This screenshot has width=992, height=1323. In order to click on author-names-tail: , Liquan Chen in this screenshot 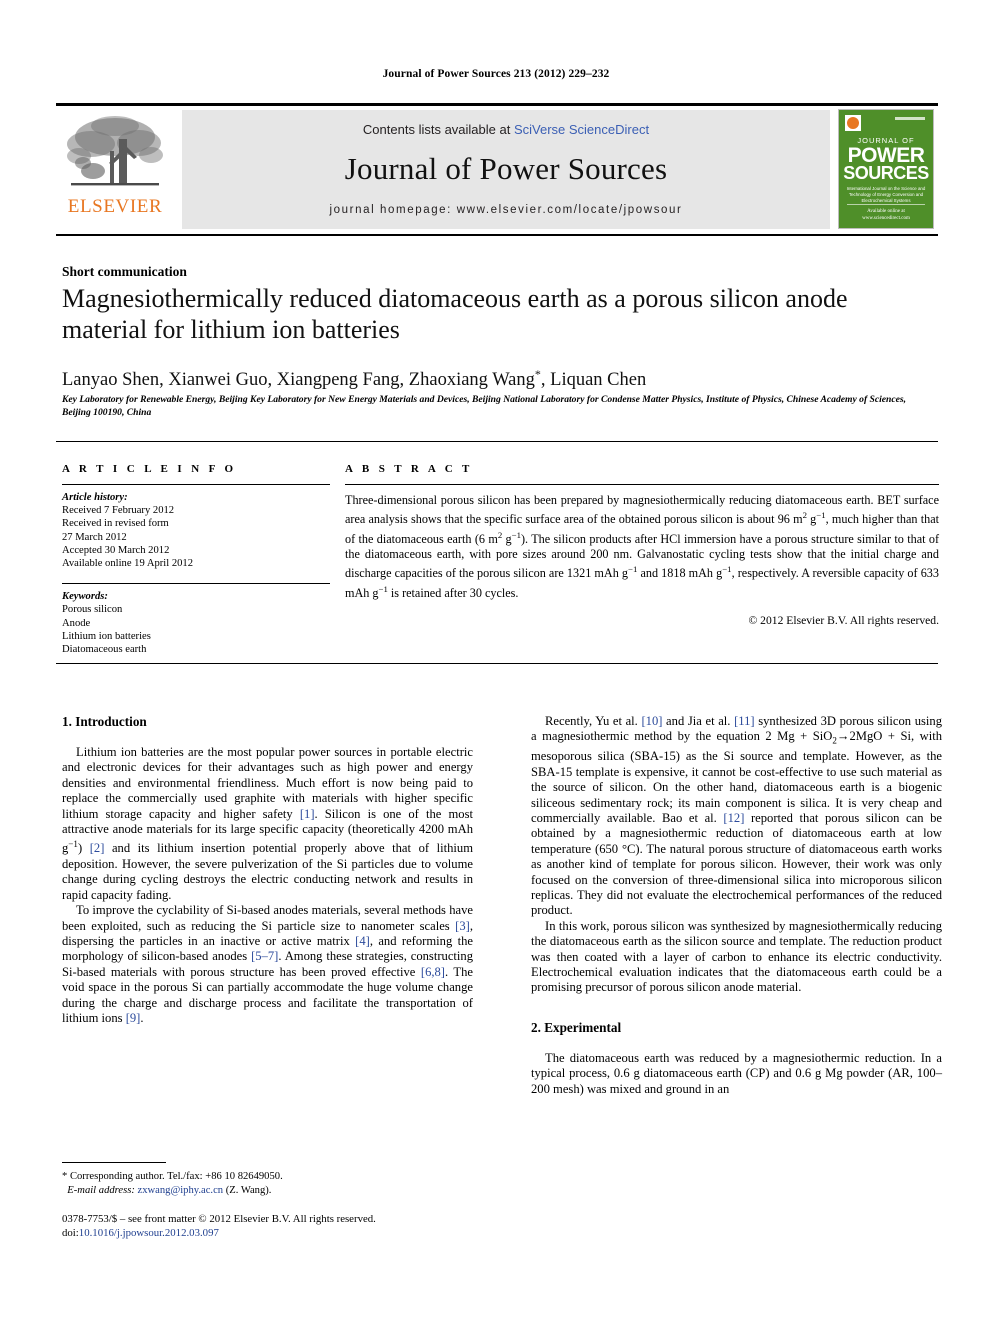, I will do `click(593, 380)`.